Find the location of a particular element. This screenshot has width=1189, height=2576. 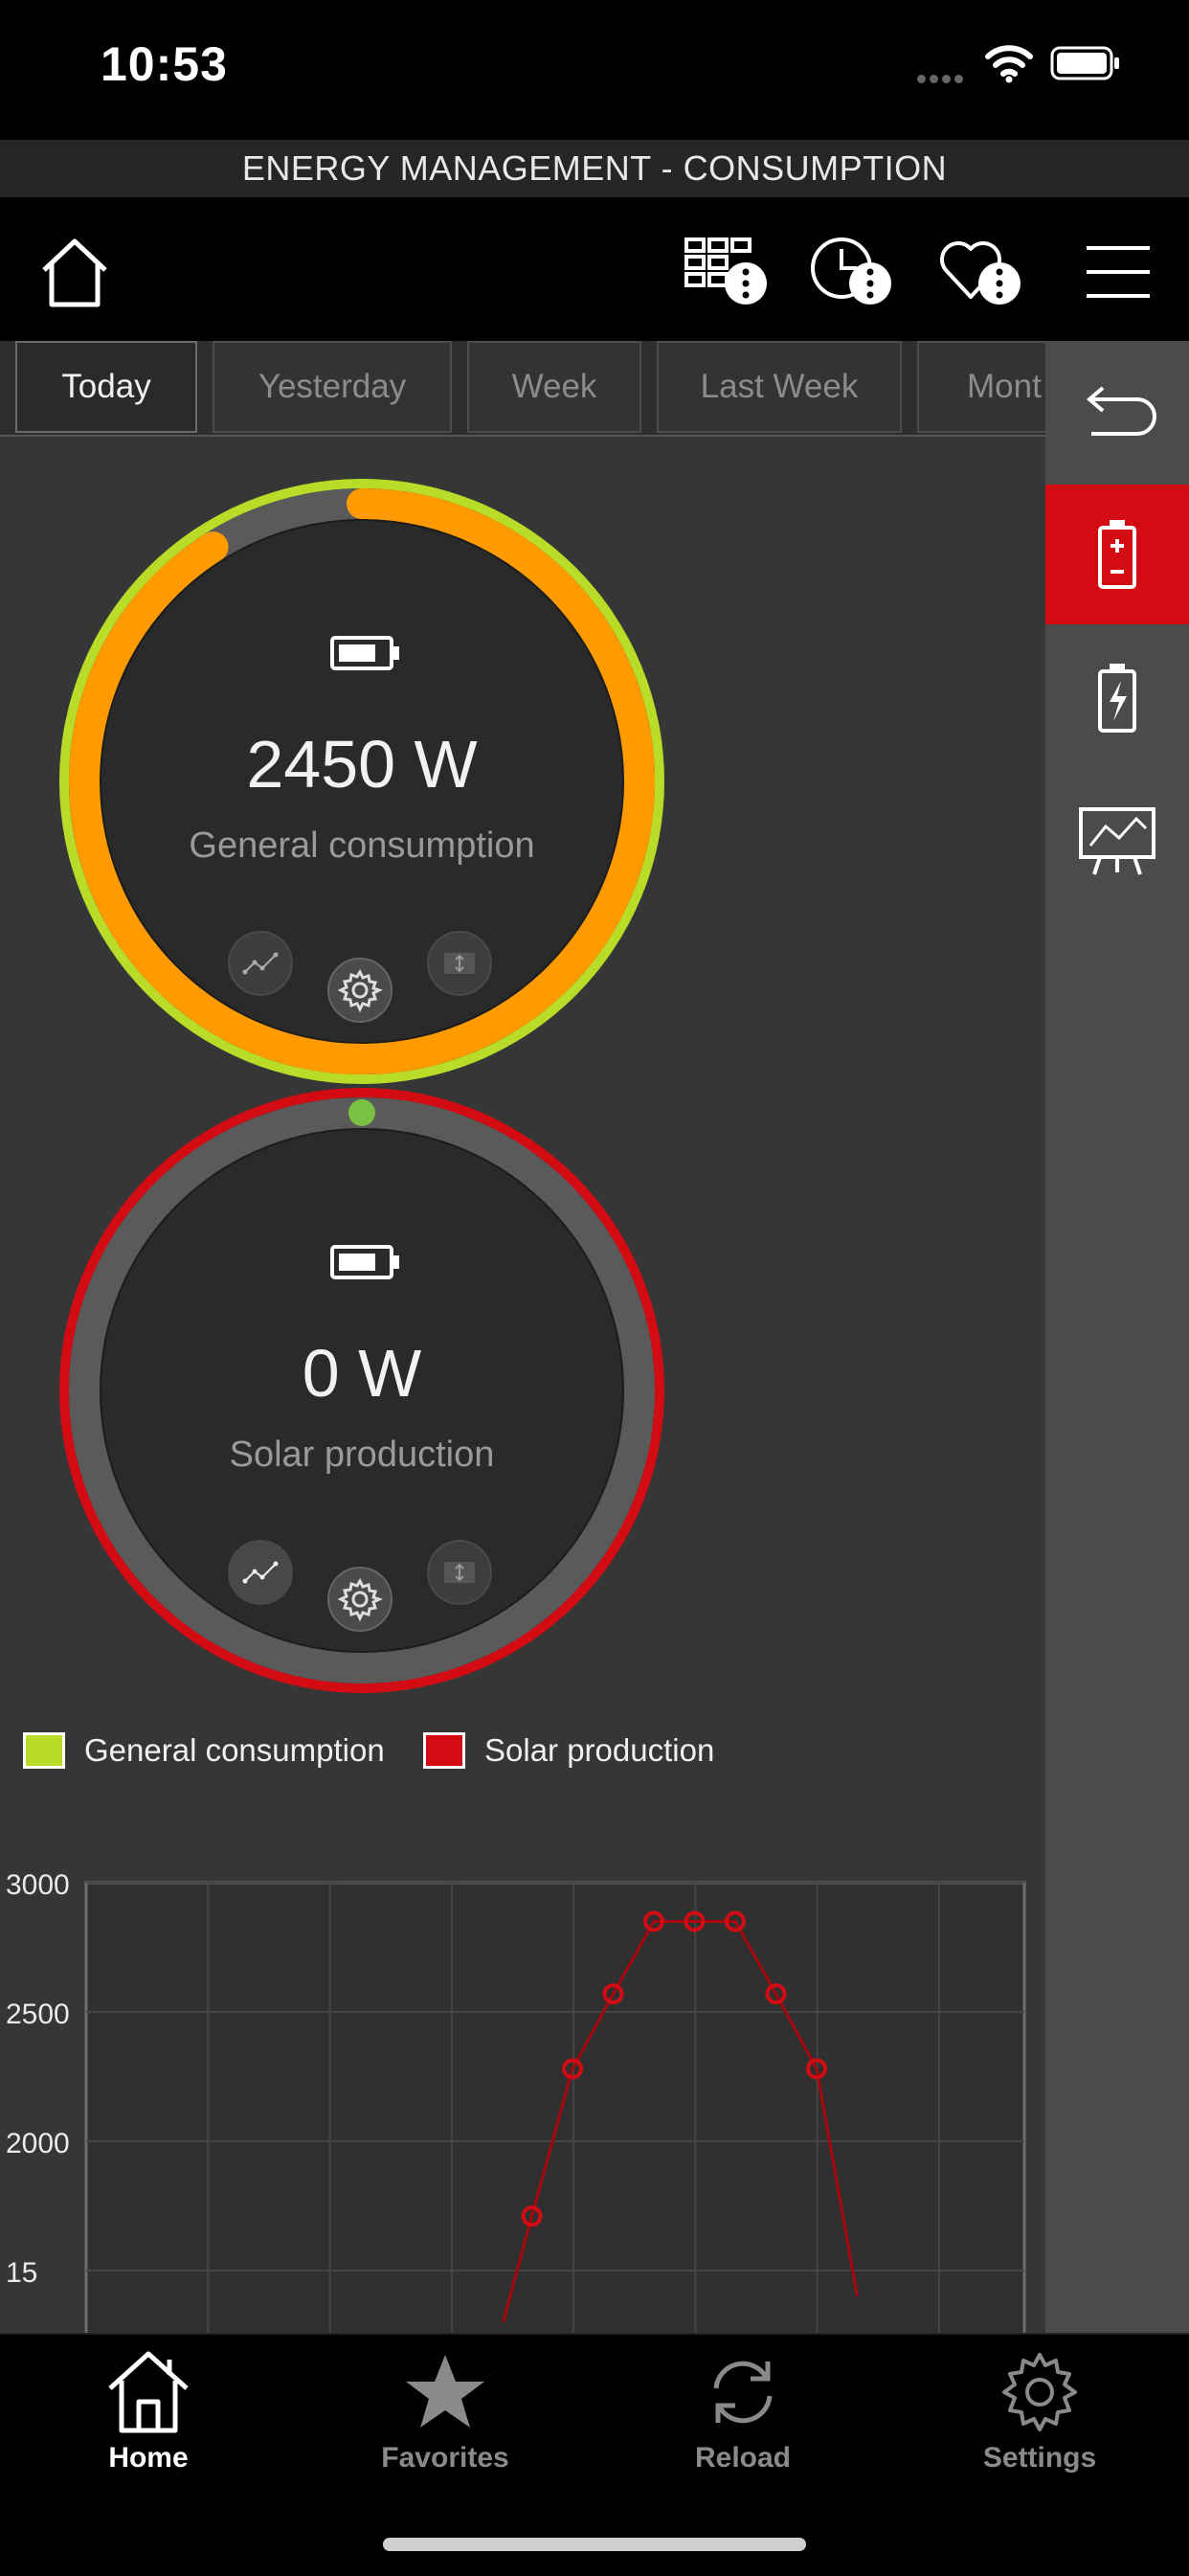

legend-label: Solar production is located at coordinates (599, 1750).